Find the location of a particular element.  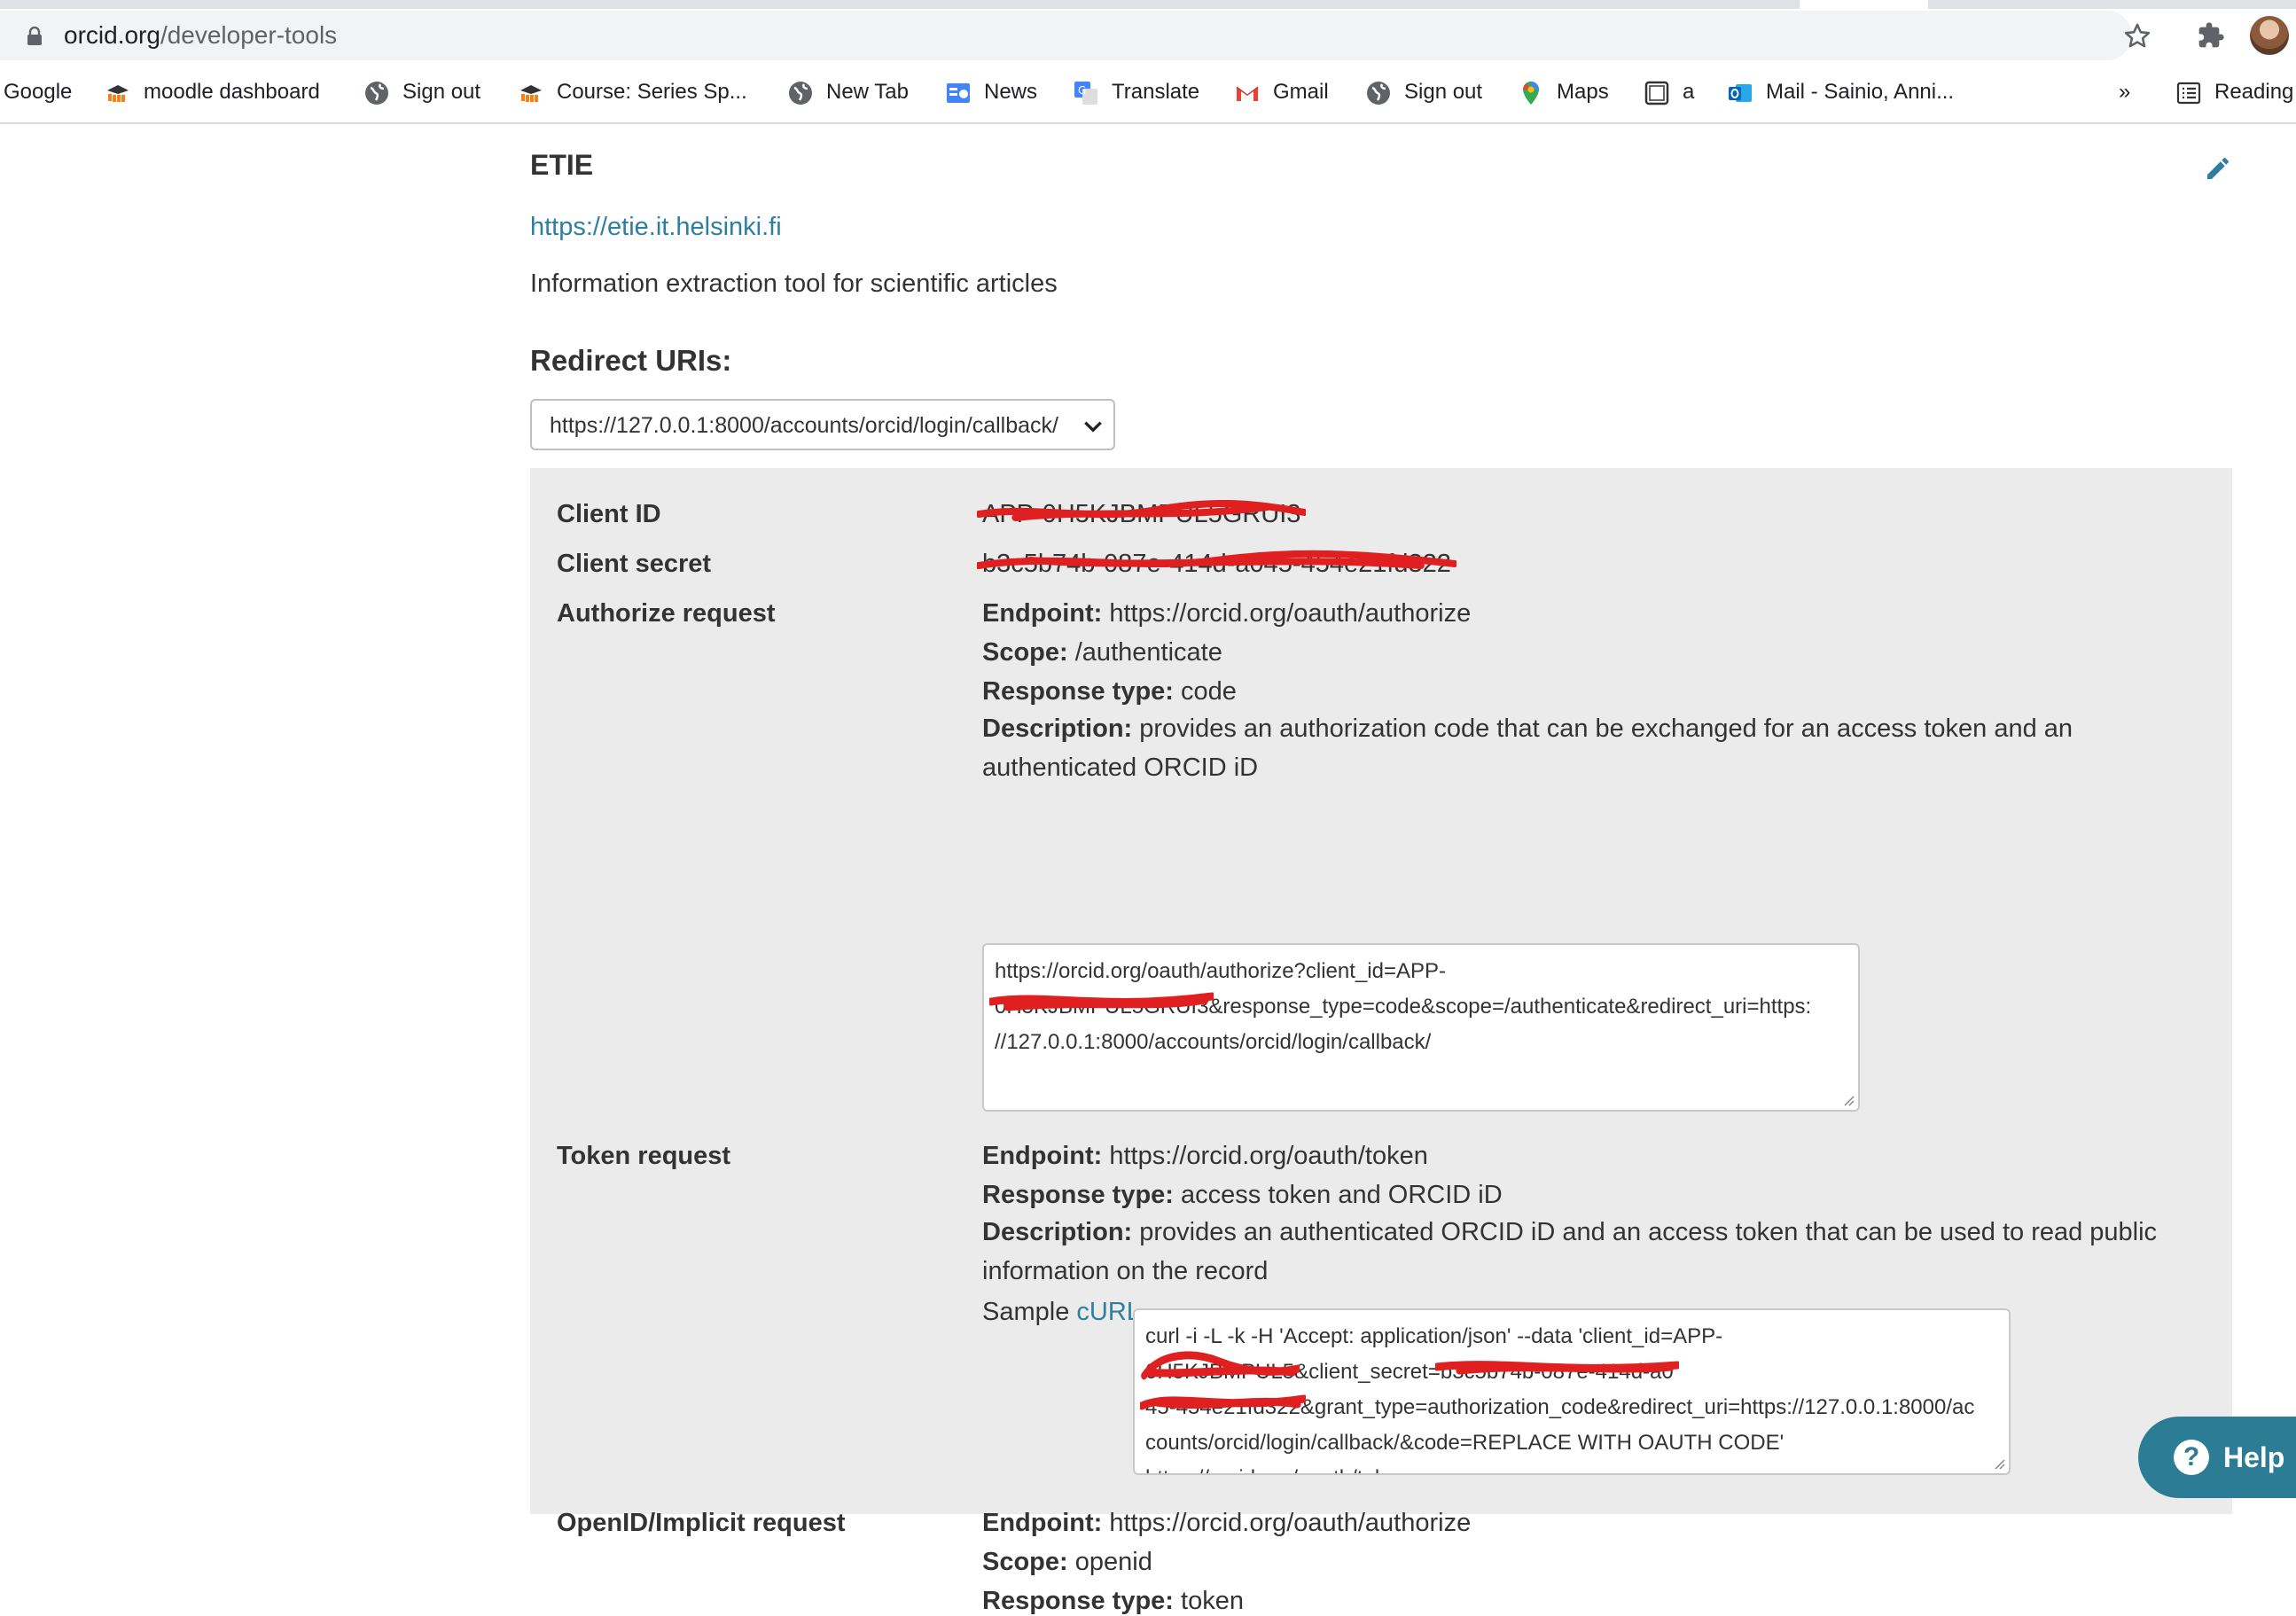

curl-redacted: 45-454e21fd322 is located at coordinates (1222, 1407).